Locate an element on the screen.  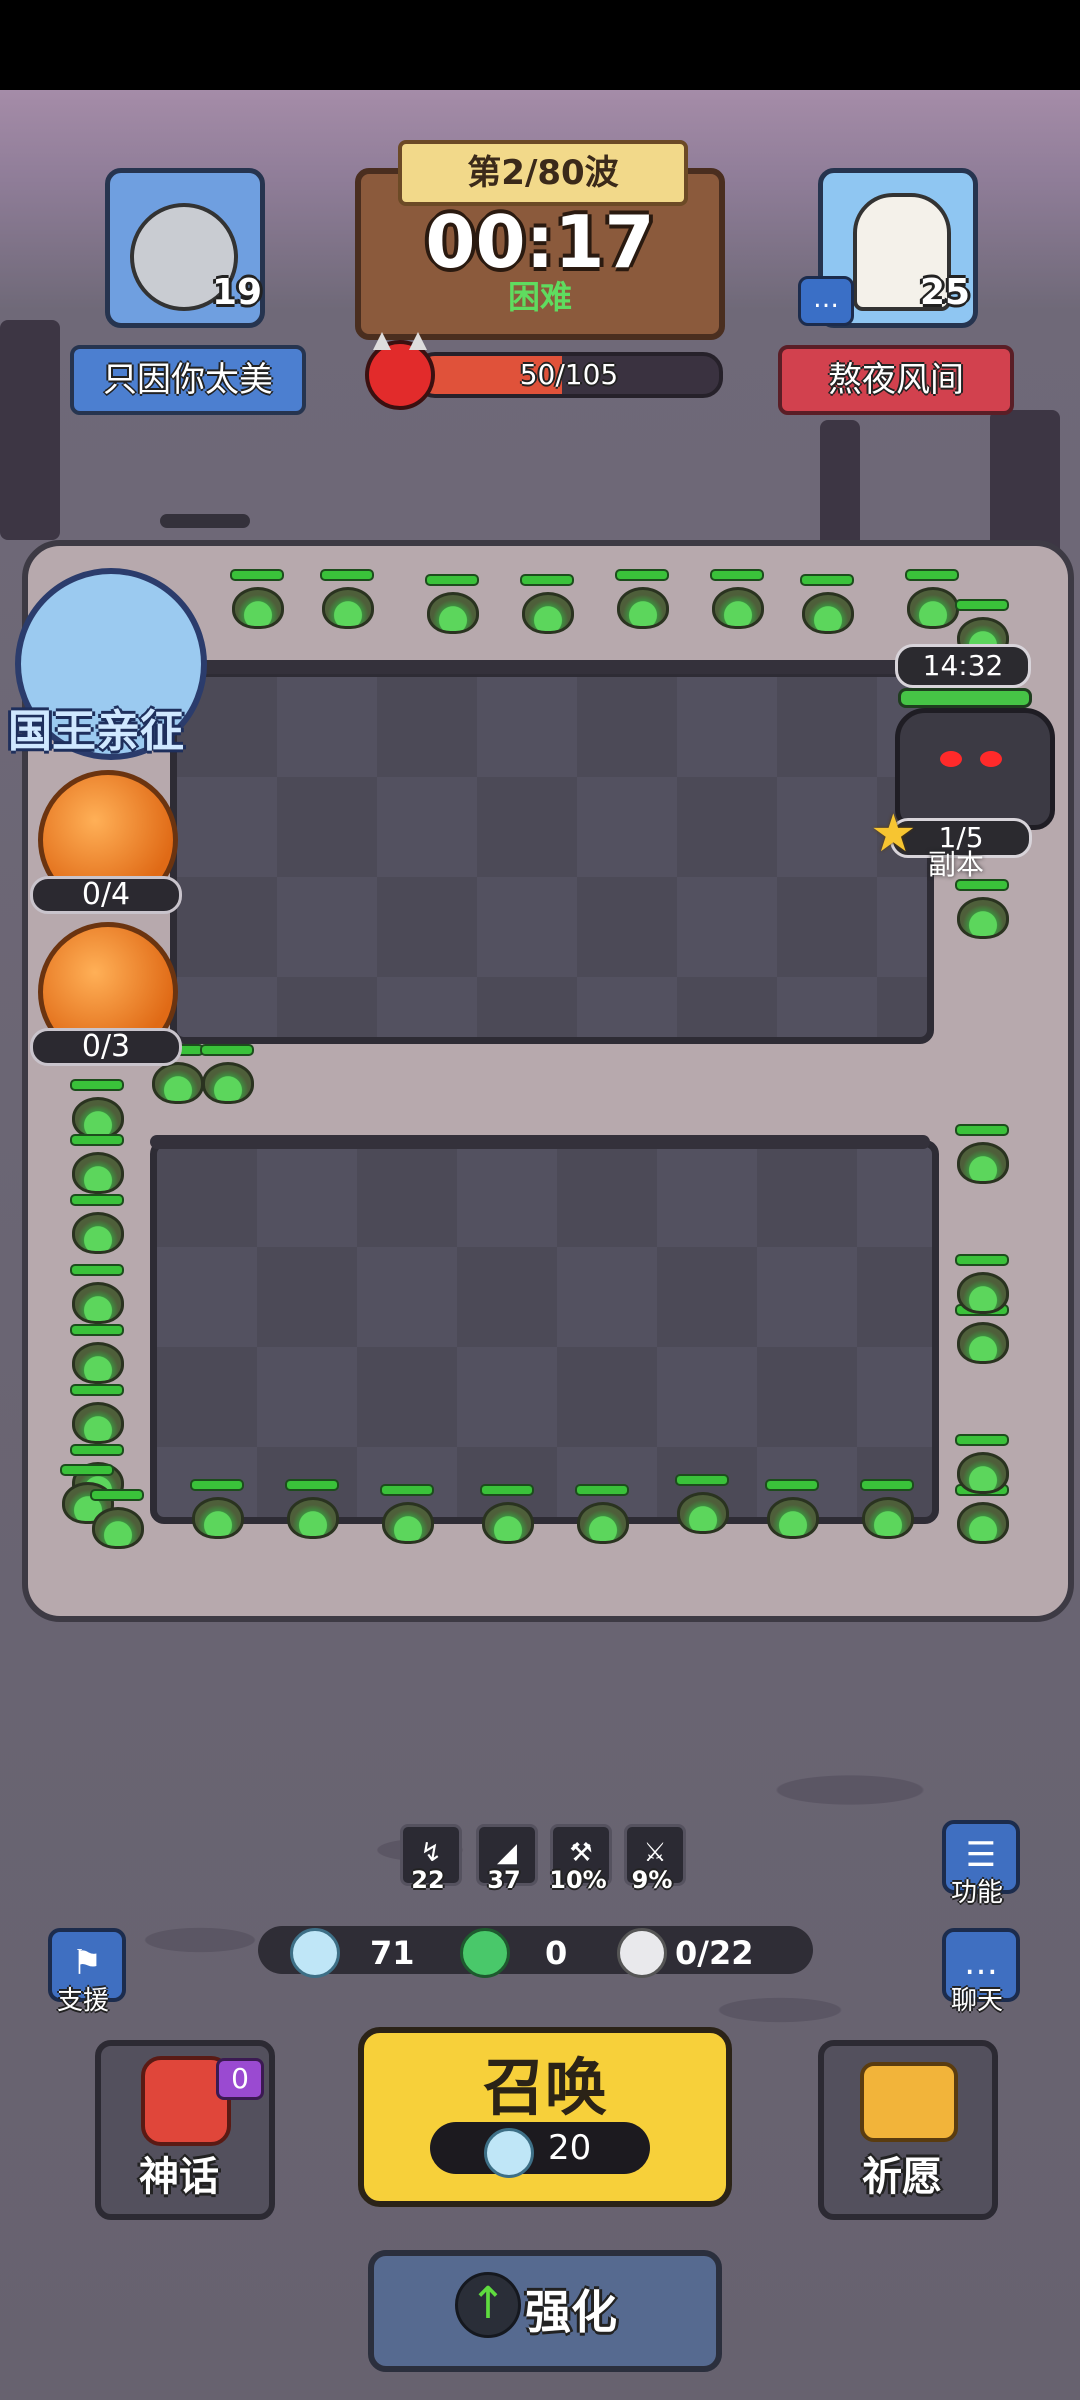
slot-machine-icon is located at coordinates (909, 2102).